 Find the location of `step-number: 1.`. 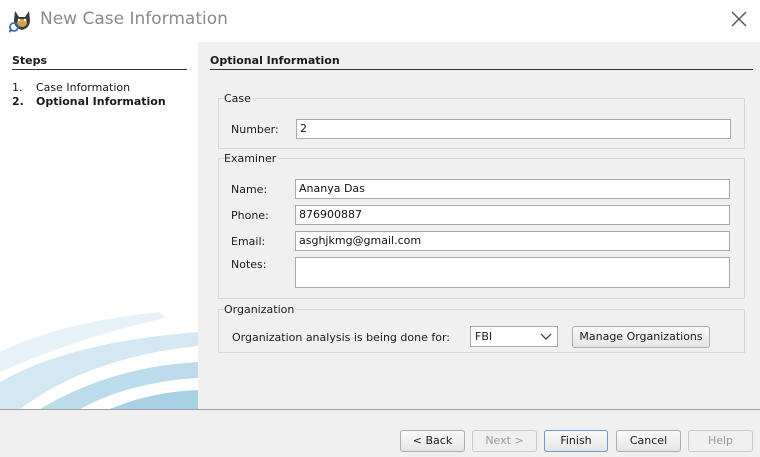

step-number: 1. is located at coordinates (17, 87).